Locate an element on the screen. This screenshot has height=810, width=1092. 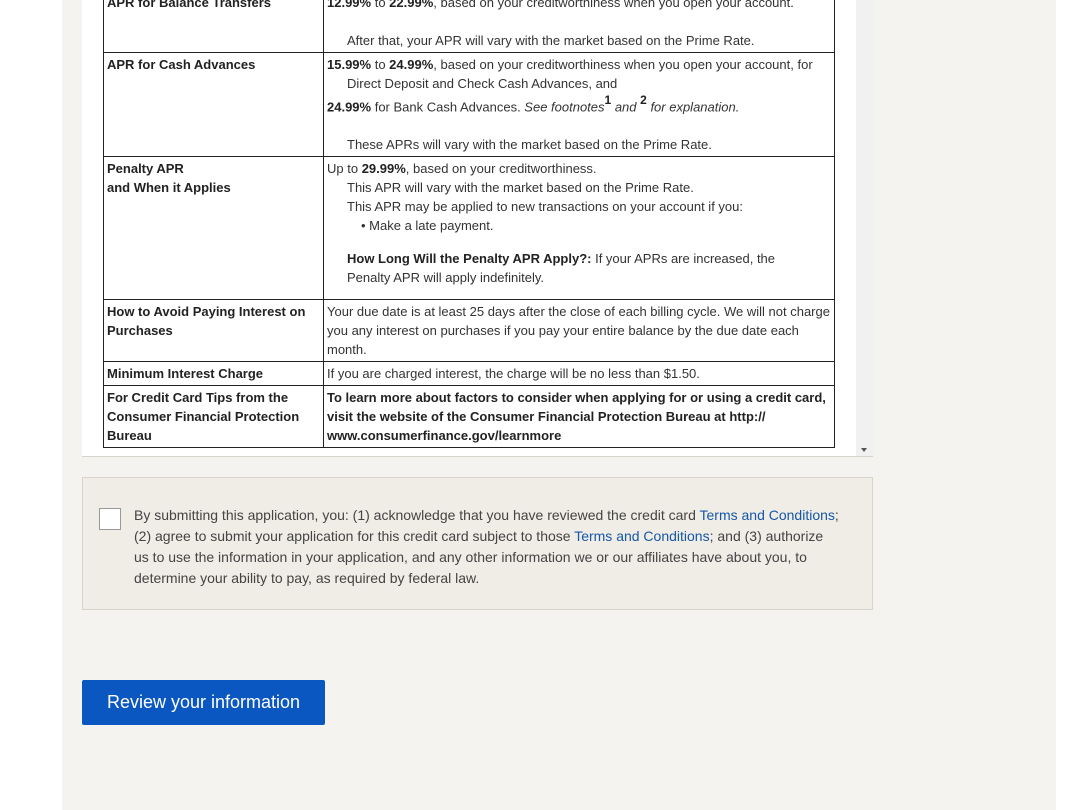
footnote-2-marker: 2 is located at coordinates (643, 100).